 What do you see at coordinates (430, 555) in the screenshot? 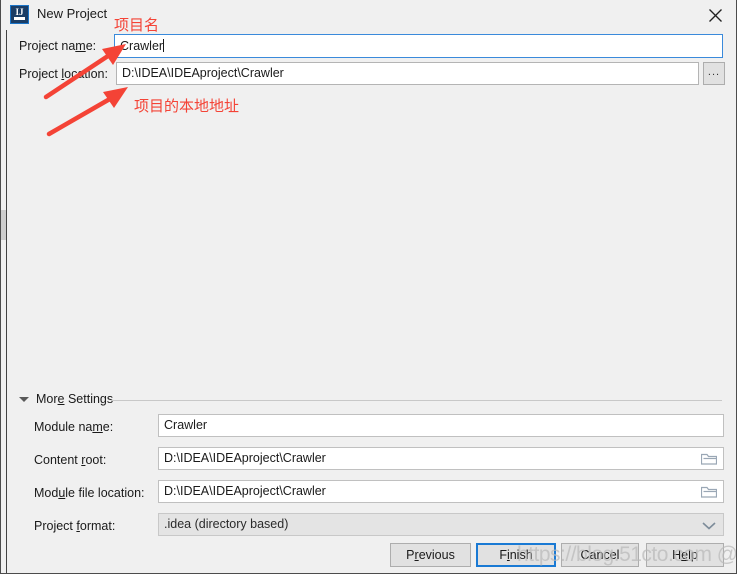
I see `previous-button: Previous` at bounding box center [430, 555].